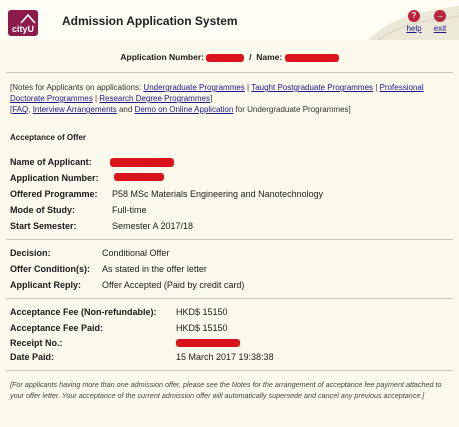 This screenshot has height=427, width=459. What do you see at coordinates (78, 210) in the screenshot?
I see `mode-row: Mode of Study: Full-time` at bounding box center [78, 210].